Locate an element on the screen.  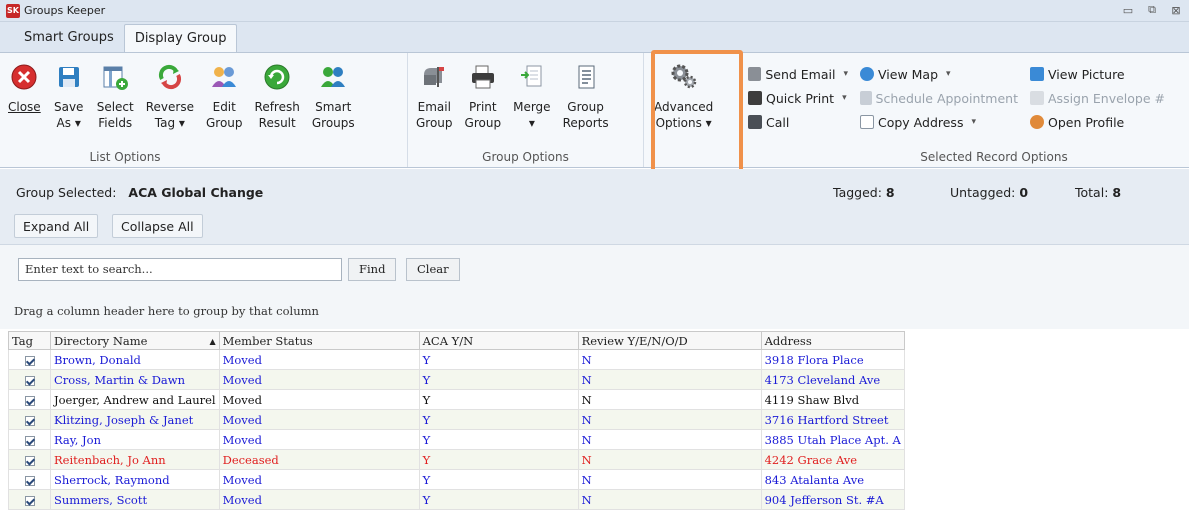
advanced-options-button: Advanced Options ▾ is located at coordinates (683, 112).